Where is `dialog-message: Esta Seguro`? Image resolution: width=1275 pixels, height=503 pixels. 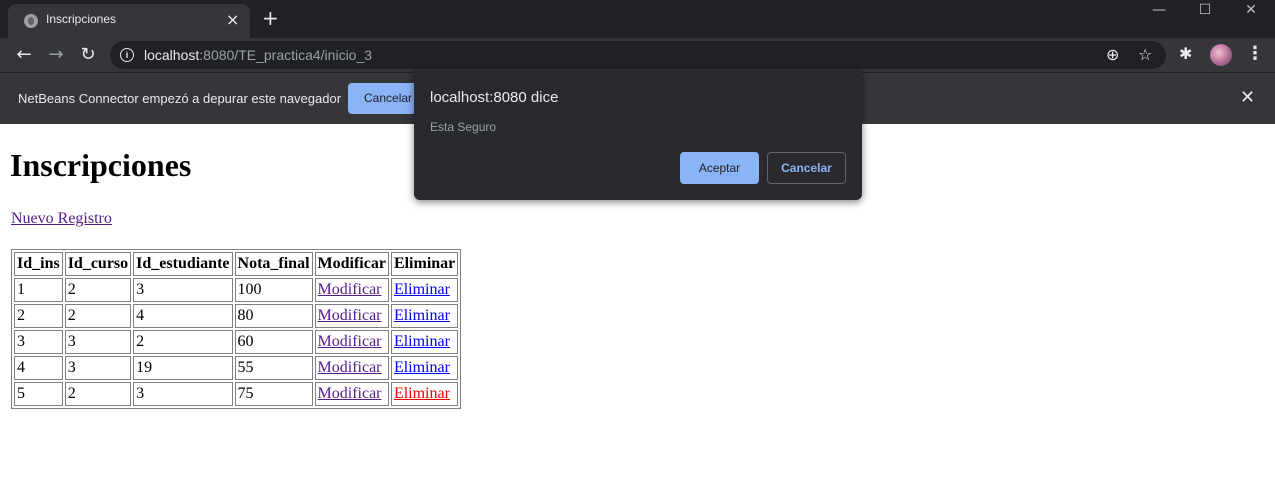 dialog-message: Esta Seguro is located at coordinates (463, 127).